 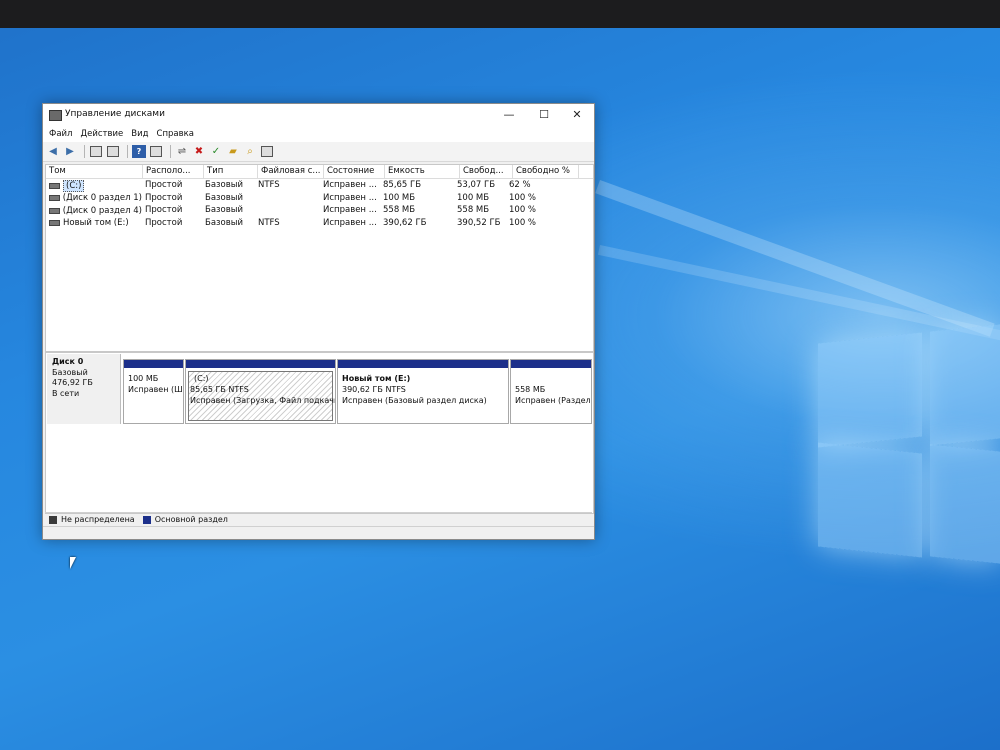 What do you see at coordinates (354, 171) in the screenshot?
I see `column-status: Состояние` at bounding box center [354, 171].